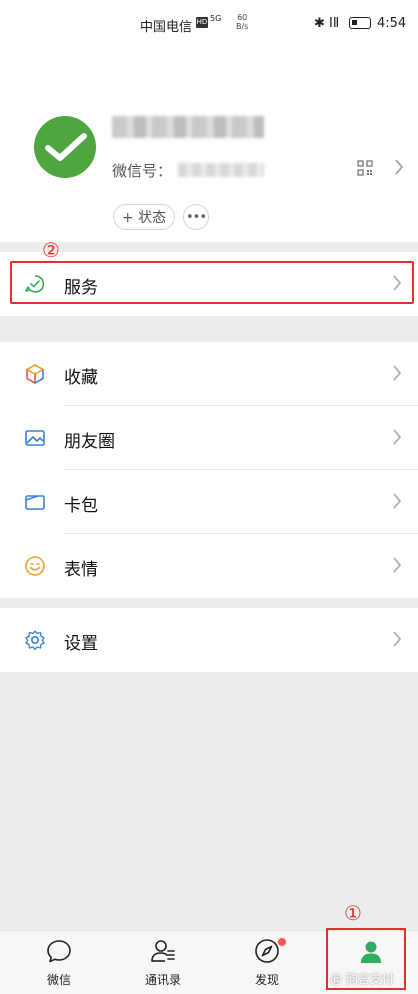 The width and height of the screenshot is (418, 994). I want to click on bluetooth-vibrate-icons: ✱ ⅠⅡ, so click(327, 23).